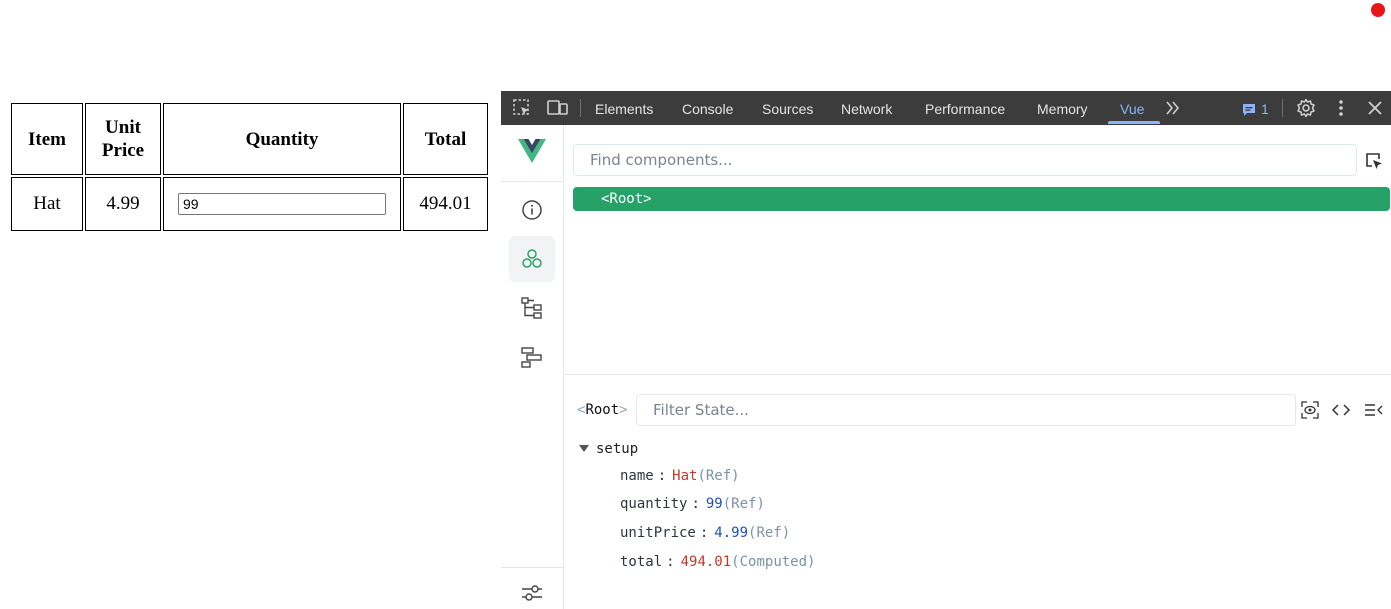 The width and height of the screenshot is (1391, 609). I want to click on issues-count: 1, so click(1265, 109).